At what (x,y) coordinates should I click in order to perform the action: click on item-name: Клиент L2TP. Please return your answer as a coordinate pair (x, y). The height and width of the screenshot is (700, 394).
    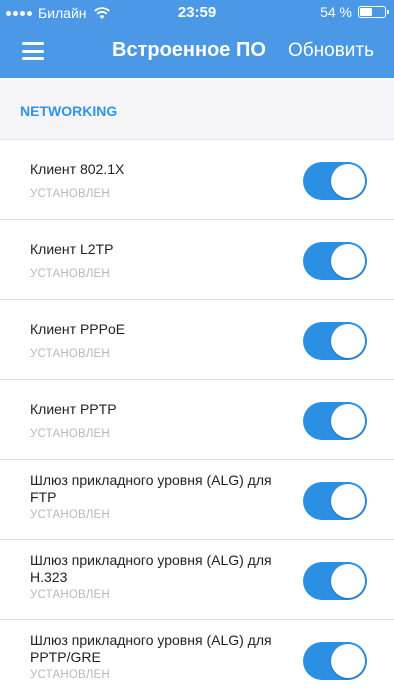
    Looking at the image, I should click on (72, 249).